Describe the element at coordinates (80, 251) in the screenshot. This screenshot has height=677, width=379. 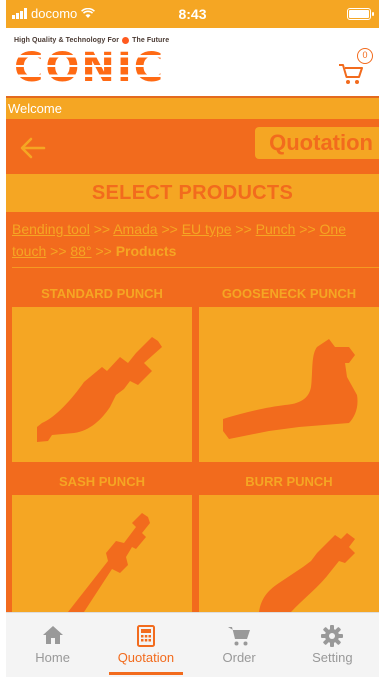
I see `breadcrumb-link-angle: 88°` at that location.